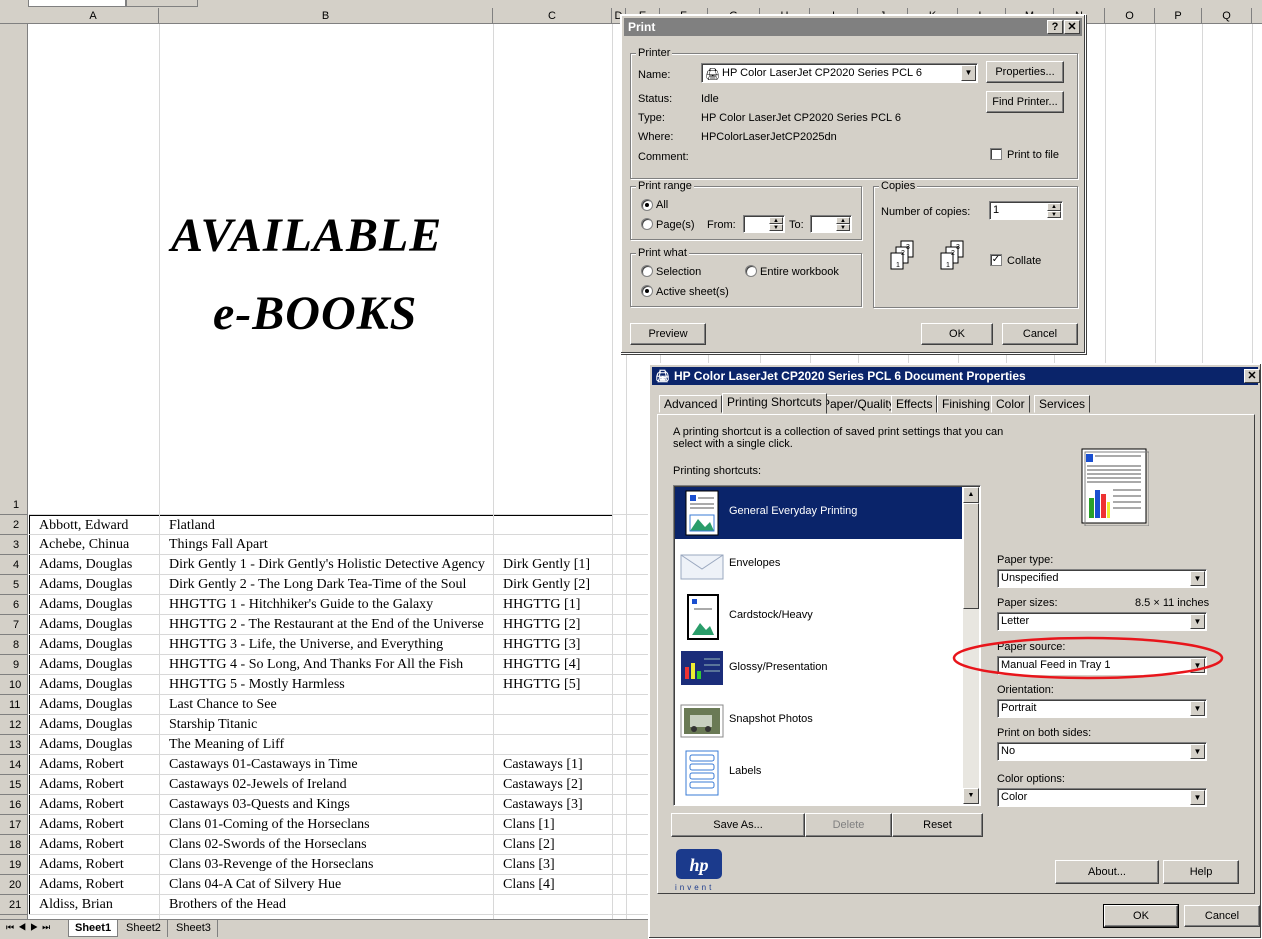 This screenshot has width=1262, height=939. I want to click on tab-color: Color, so click(1010, 404).